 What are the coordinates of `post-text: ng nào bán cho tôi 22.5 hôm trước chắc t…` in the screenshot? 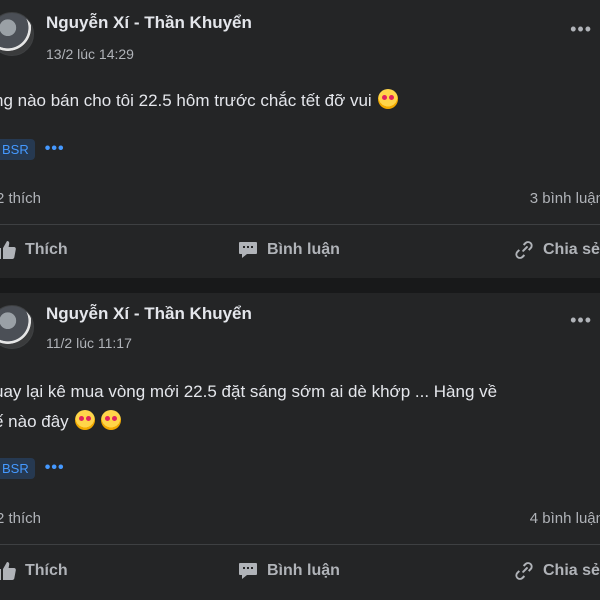 It's located at (300, 101).